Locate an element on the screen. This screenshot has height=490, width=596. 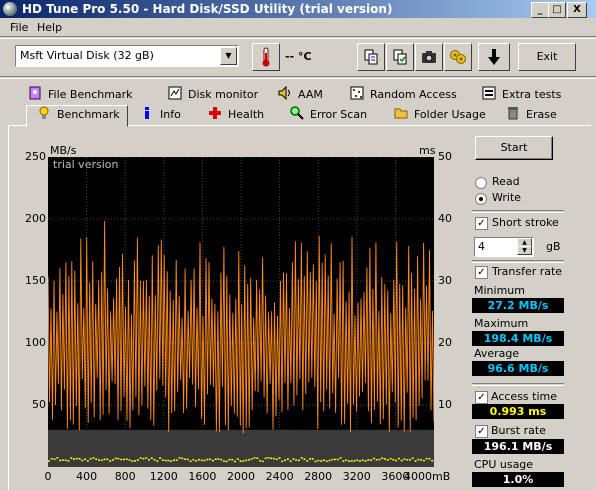
burst-rate-label: Burst rate is located at coordinates (518, 430).